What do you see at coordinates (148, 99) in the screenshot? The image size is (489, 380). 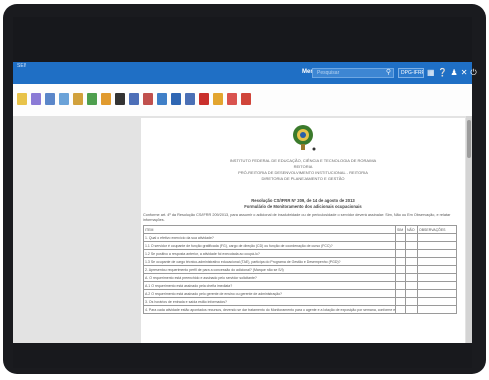 I see `block-icon` at bounding box center [148, 99].